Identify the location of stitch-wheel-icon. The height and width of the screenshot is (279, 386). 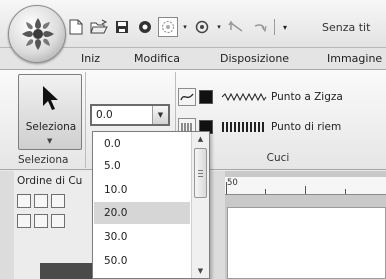
(168, 27).